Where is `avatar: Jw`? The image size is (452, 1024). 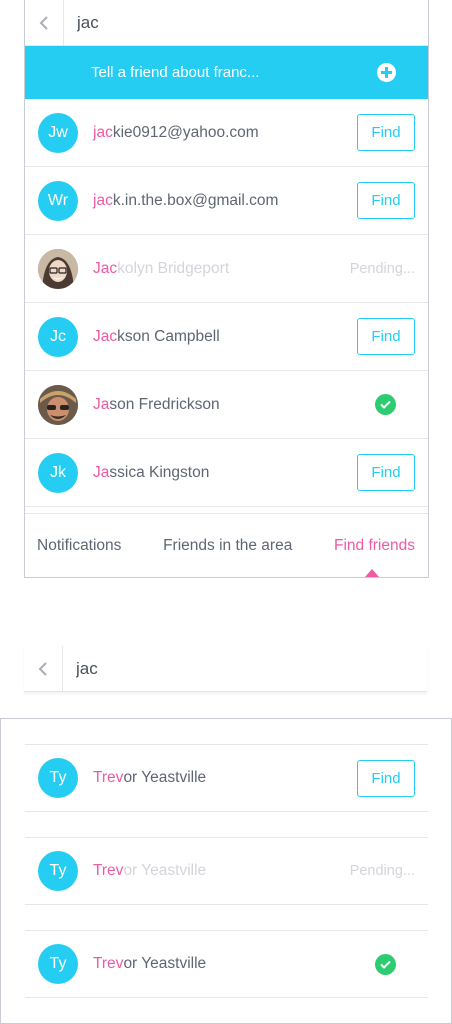 avatar: Jw is located at coordinates (58, 132).